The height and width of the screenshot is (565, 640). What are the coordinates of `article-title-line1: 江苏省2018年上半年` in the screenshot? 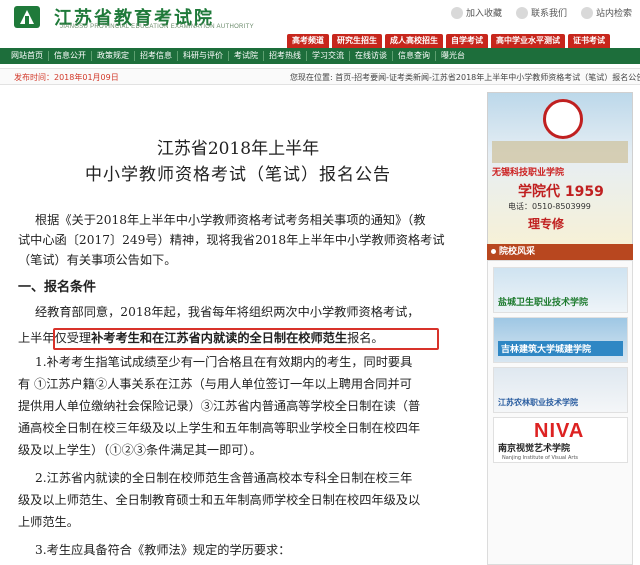 It's located at (238, 149).